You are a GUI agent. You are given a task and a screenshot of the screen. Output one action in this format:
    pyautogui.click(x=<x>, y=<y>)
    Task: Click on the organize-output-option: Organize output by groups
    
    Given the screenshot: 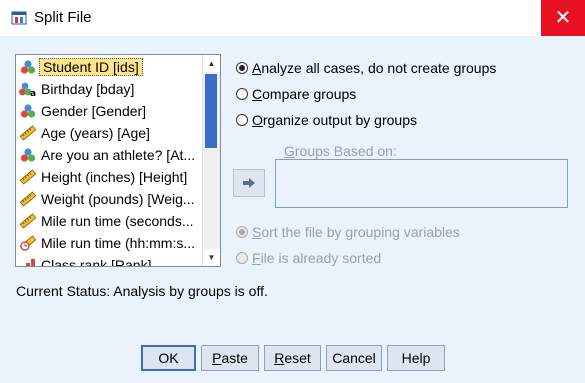 What is the action you would take?
    pyautogui.click(x=326, y=120)
    